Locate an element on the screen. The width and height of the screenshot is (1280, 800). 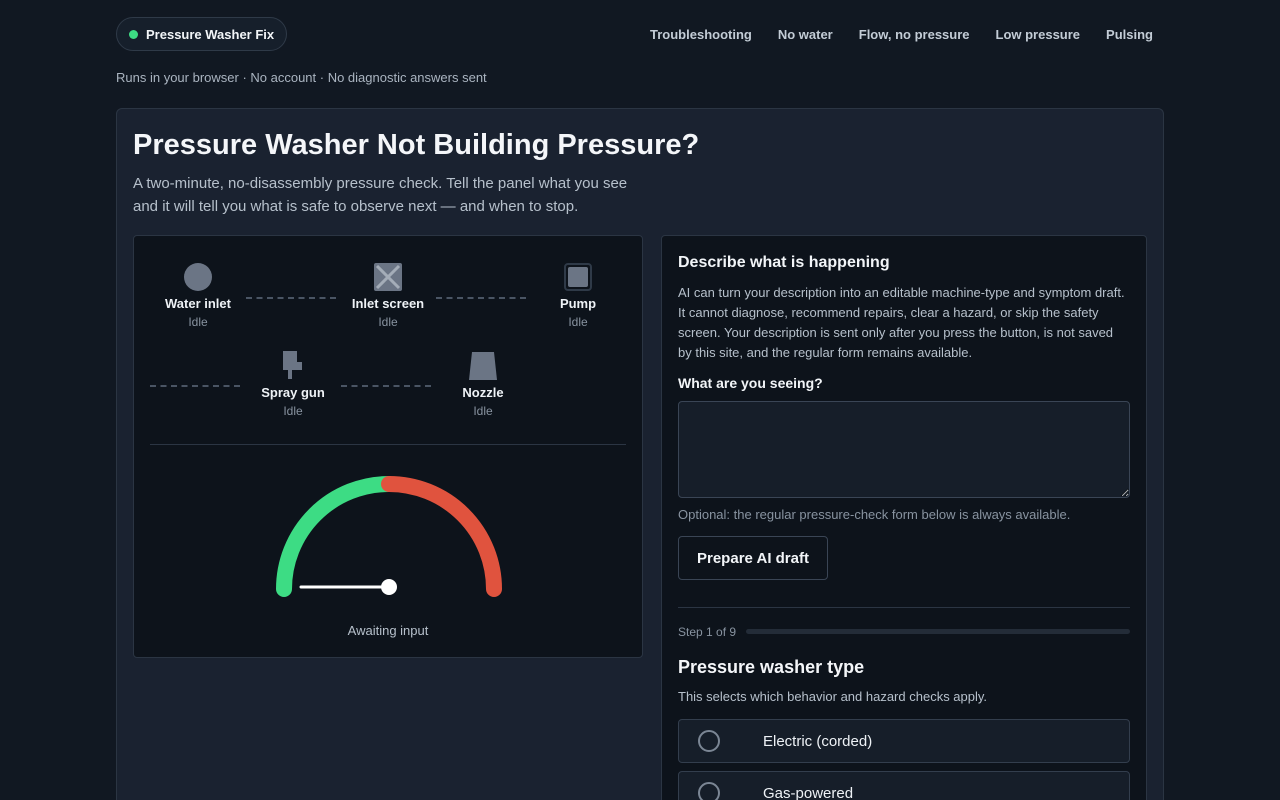
brand-name: Pressure Washer Fix is located at coordinates (210, 34).